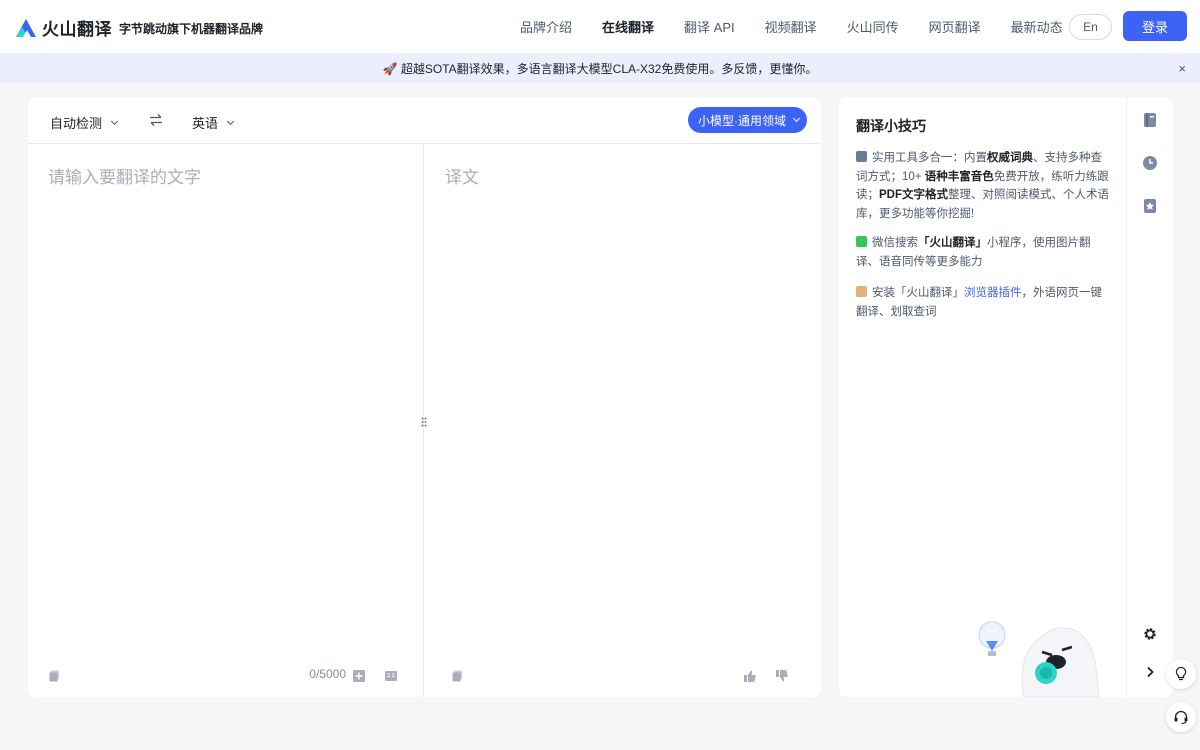  Describe the element at coordinates (156, 120) in the screenshot. I see `swap-icon` at that location.